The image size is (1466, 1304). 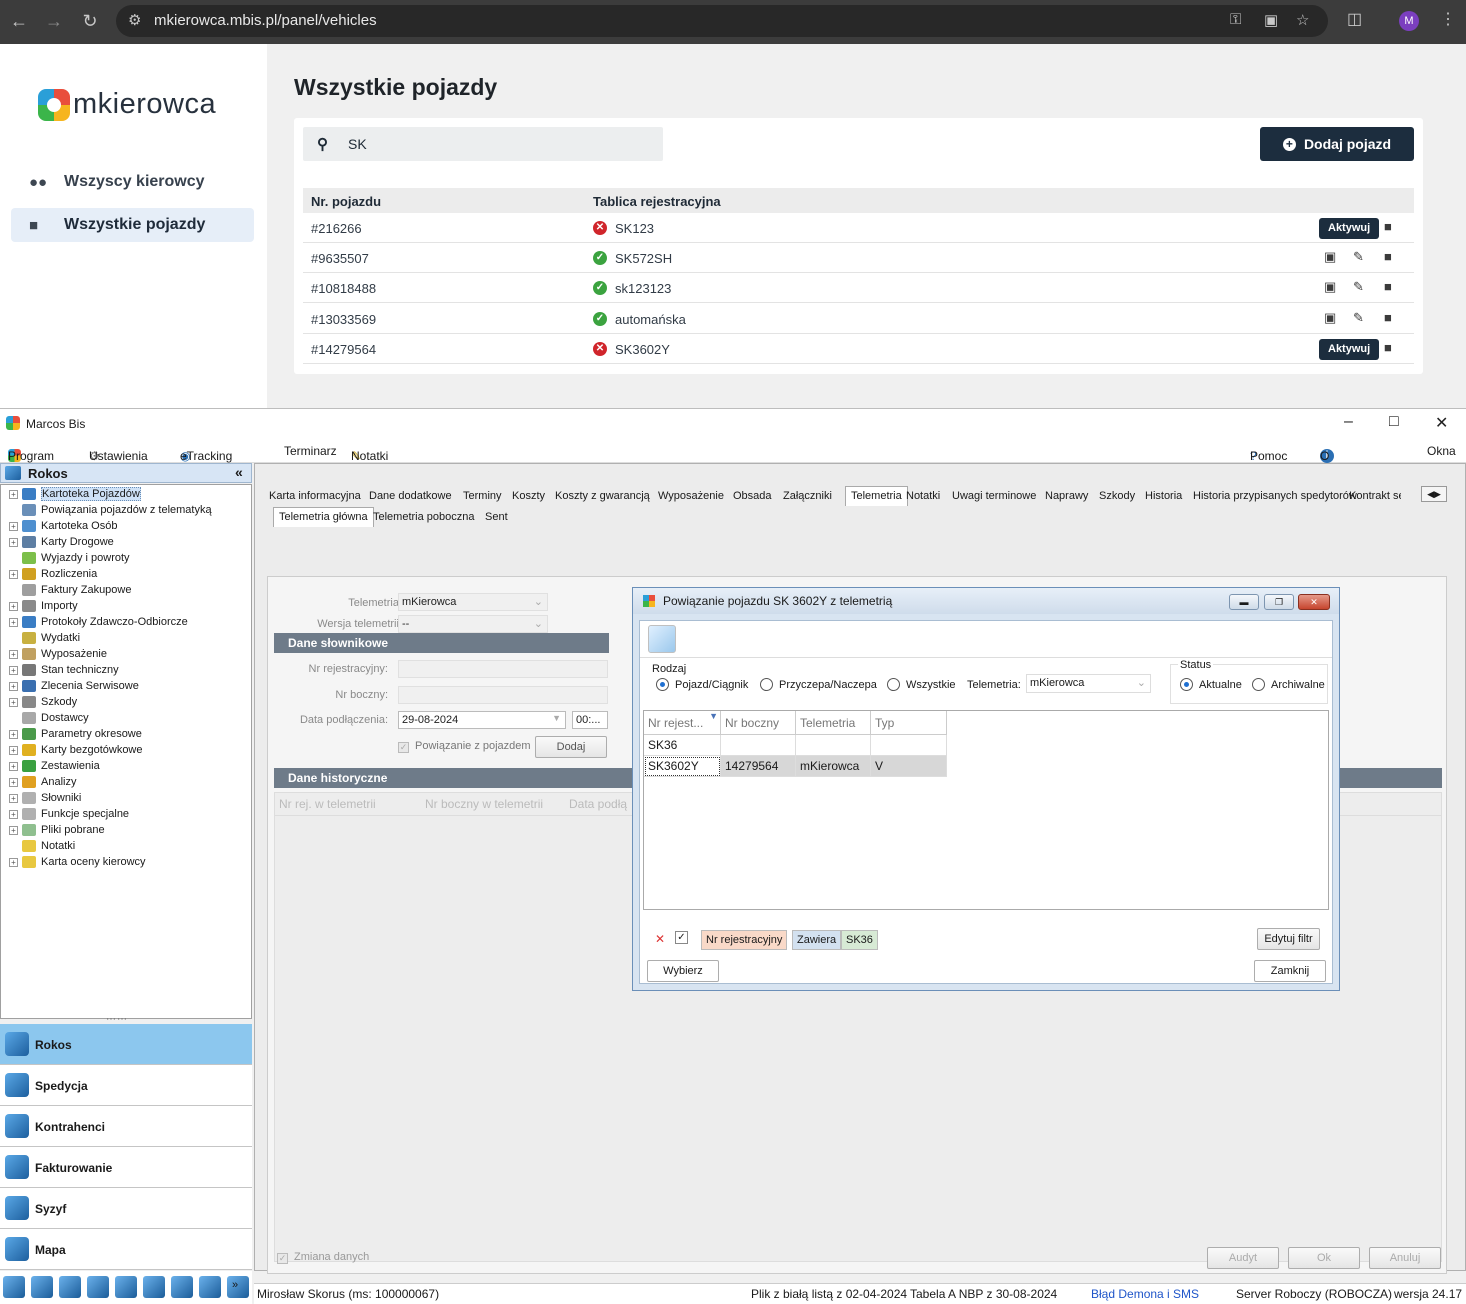 I want to click on radio-przyczepa: Przyczepa/Naczepa, so click(x=818, y=684).